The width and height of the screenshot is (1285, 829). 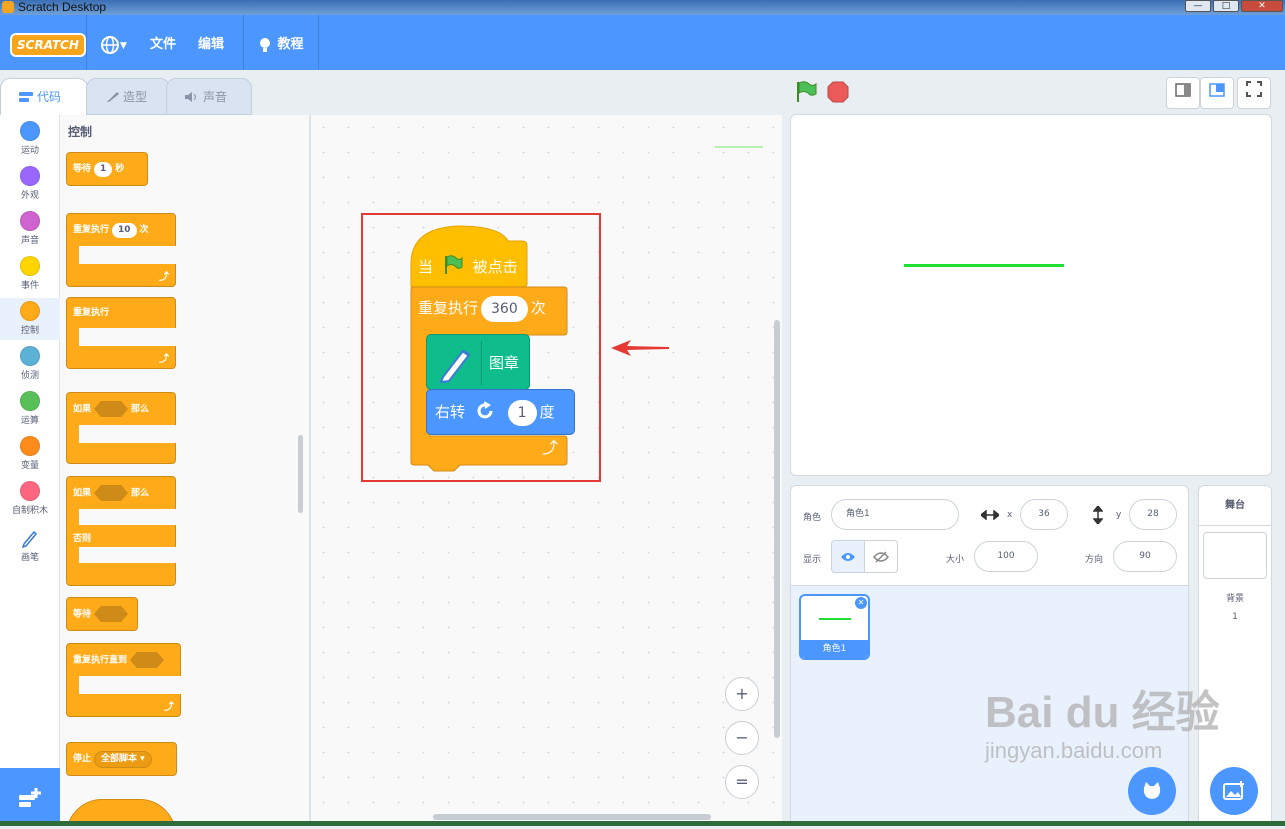 I want to click on tutorials-menu: 教程, so click(x=280, y=45).